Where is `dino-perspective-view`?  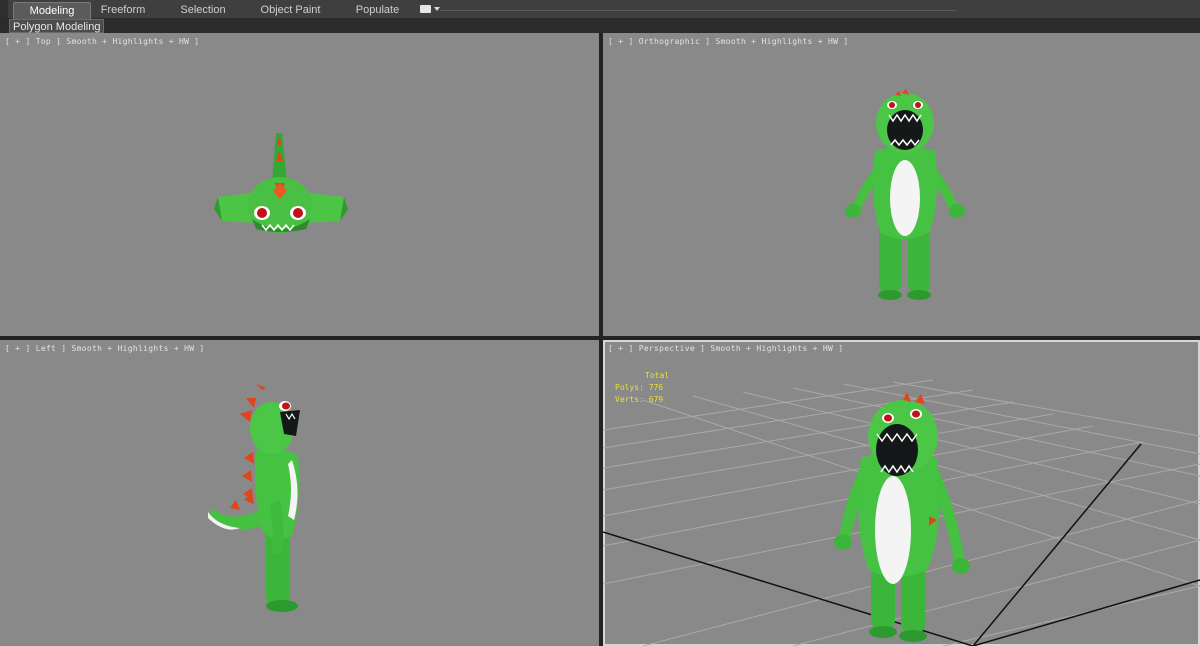 dino-perspective-view is located at coordinates (902, 517).